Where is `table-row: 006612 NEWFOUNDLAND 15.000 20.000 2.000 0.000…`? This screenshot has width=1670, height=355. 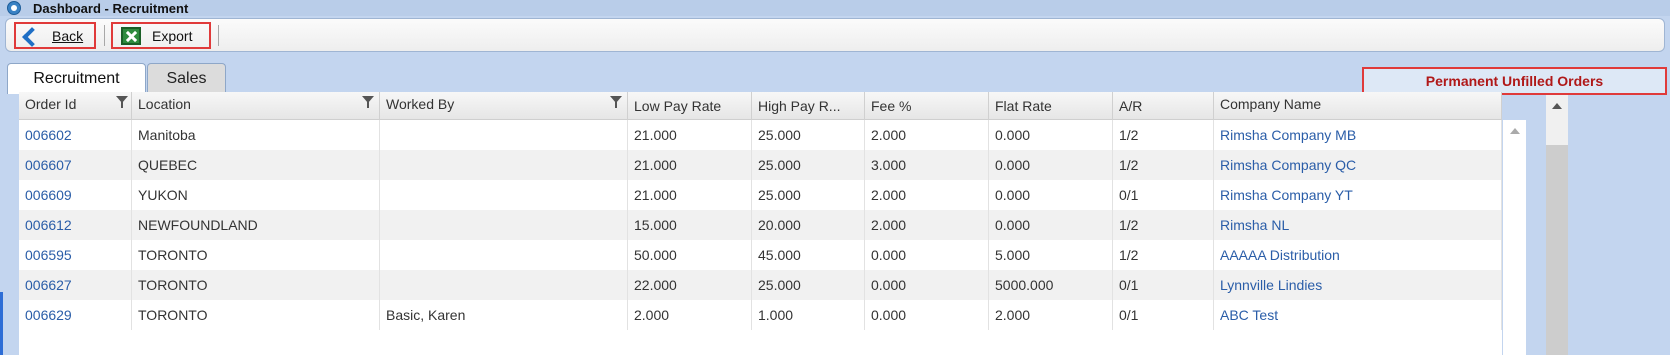 table-row: 006612 NEWFOUNDLAND 15.000 20.000 2.000 0.000… is located at coordinates (760, 225).